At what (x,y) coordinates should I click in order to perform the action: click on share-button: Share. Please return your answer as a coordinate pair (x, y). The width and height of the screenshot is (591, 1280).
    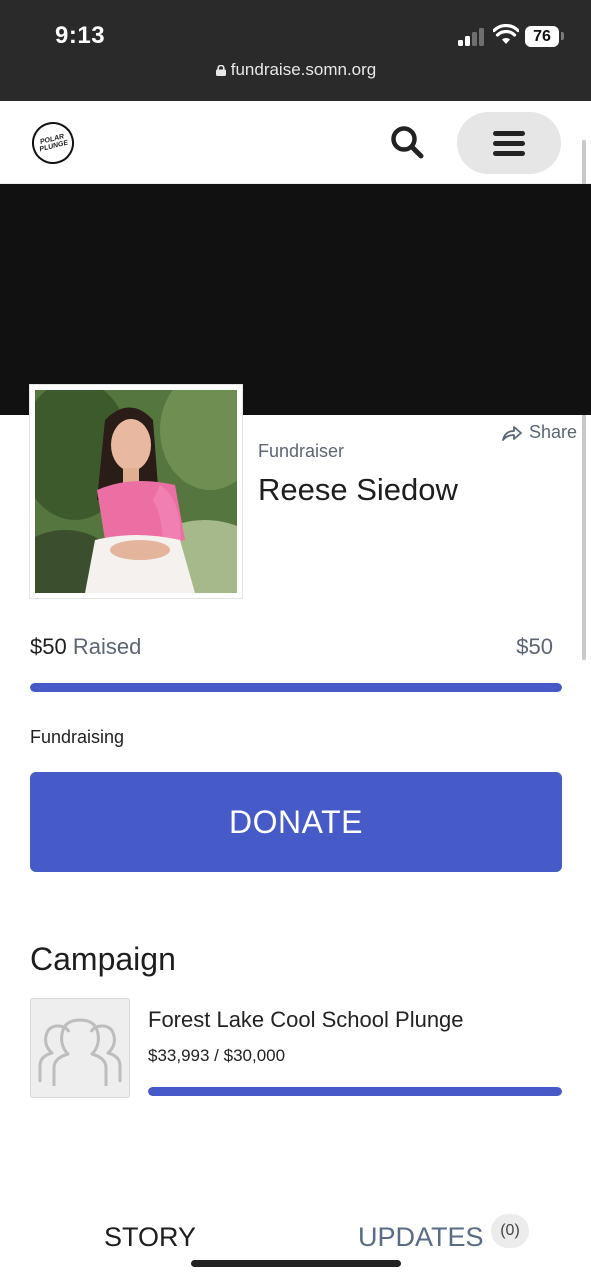
    Looking at the image, I should click on (539, 432).